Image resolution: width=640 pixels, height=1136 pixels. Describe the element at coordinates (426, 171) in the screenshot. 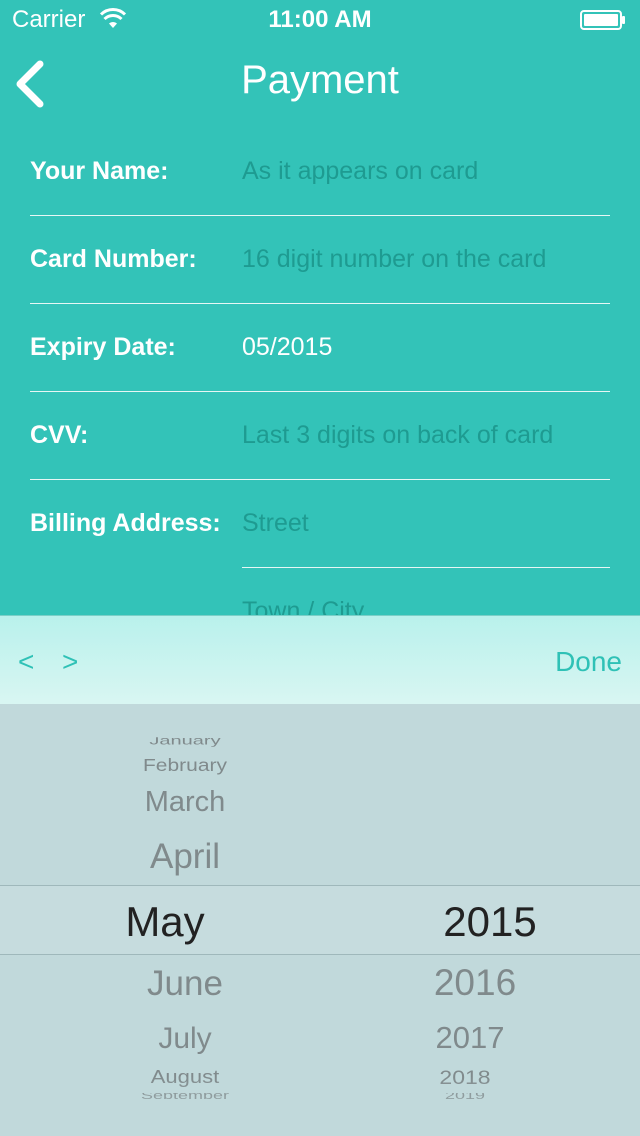

I see `name-field: As it appears on card` at that location.